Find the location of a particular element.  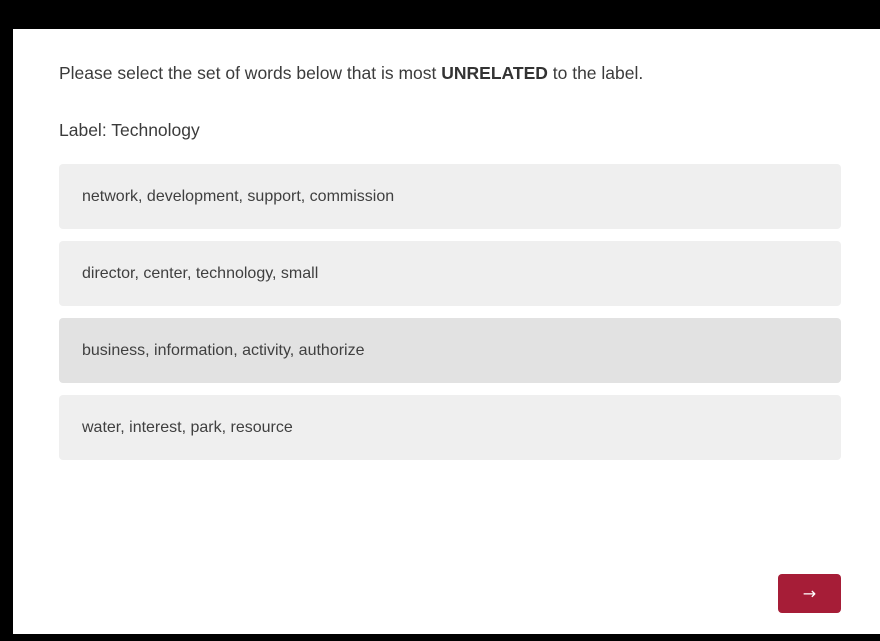

option-label: director, center, technology, small is located at coordinates (200, 273).